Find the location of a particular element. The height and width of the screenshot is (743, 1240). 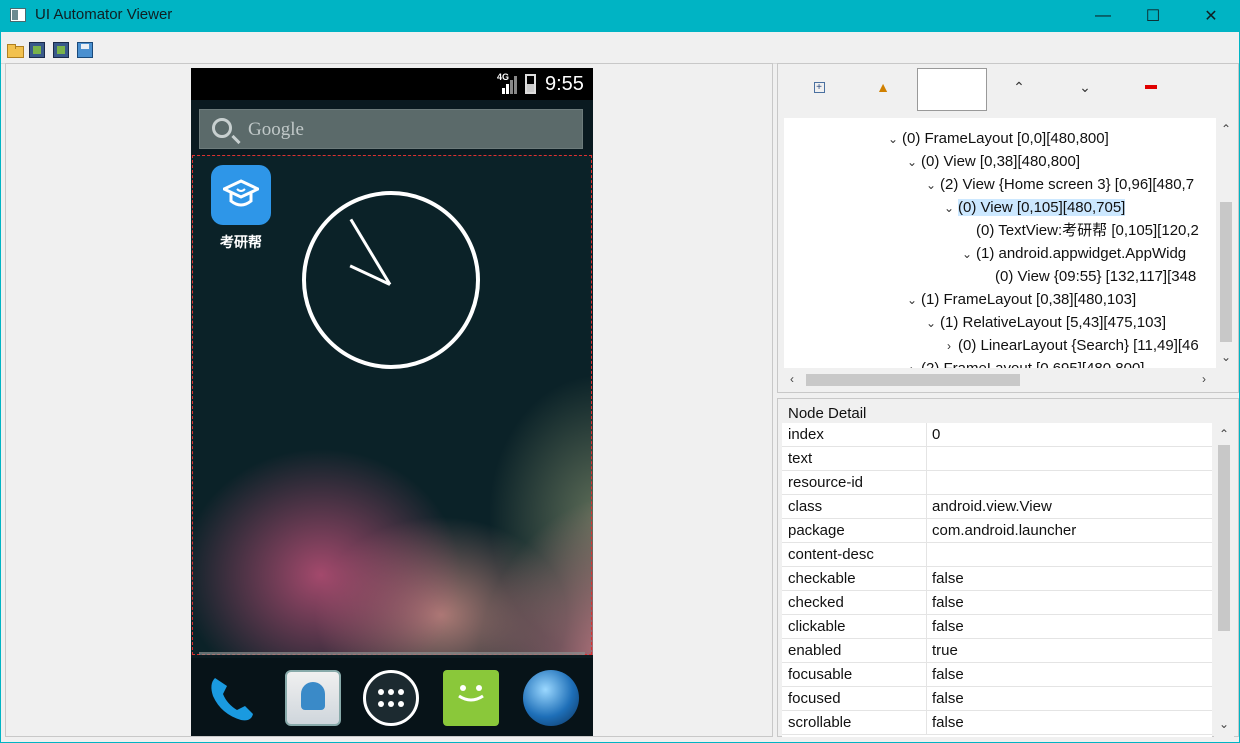

tree-node: ⌄ (1) RelativeLayout [5,43][475,103] is located at coordinates (1044, 323).